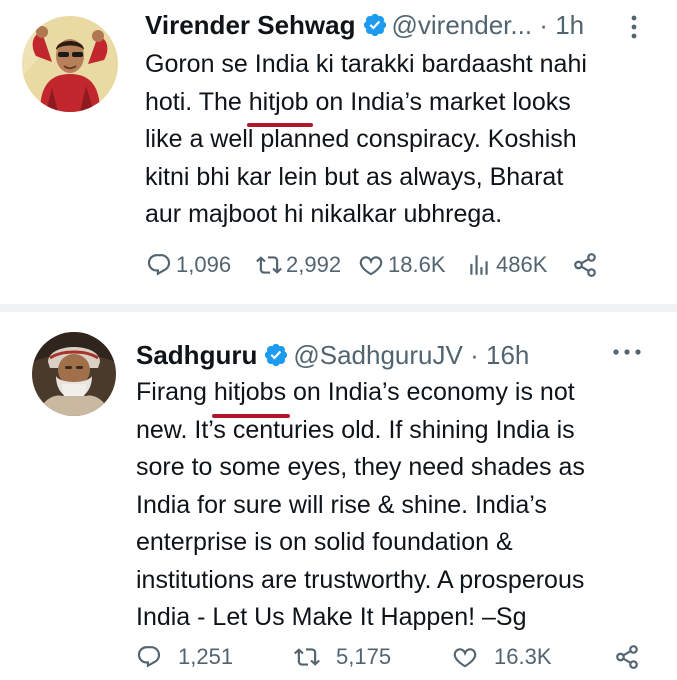  I want to click on tweet-actions: 1,096 2,992 18.6K 486K, so click(338, 268).